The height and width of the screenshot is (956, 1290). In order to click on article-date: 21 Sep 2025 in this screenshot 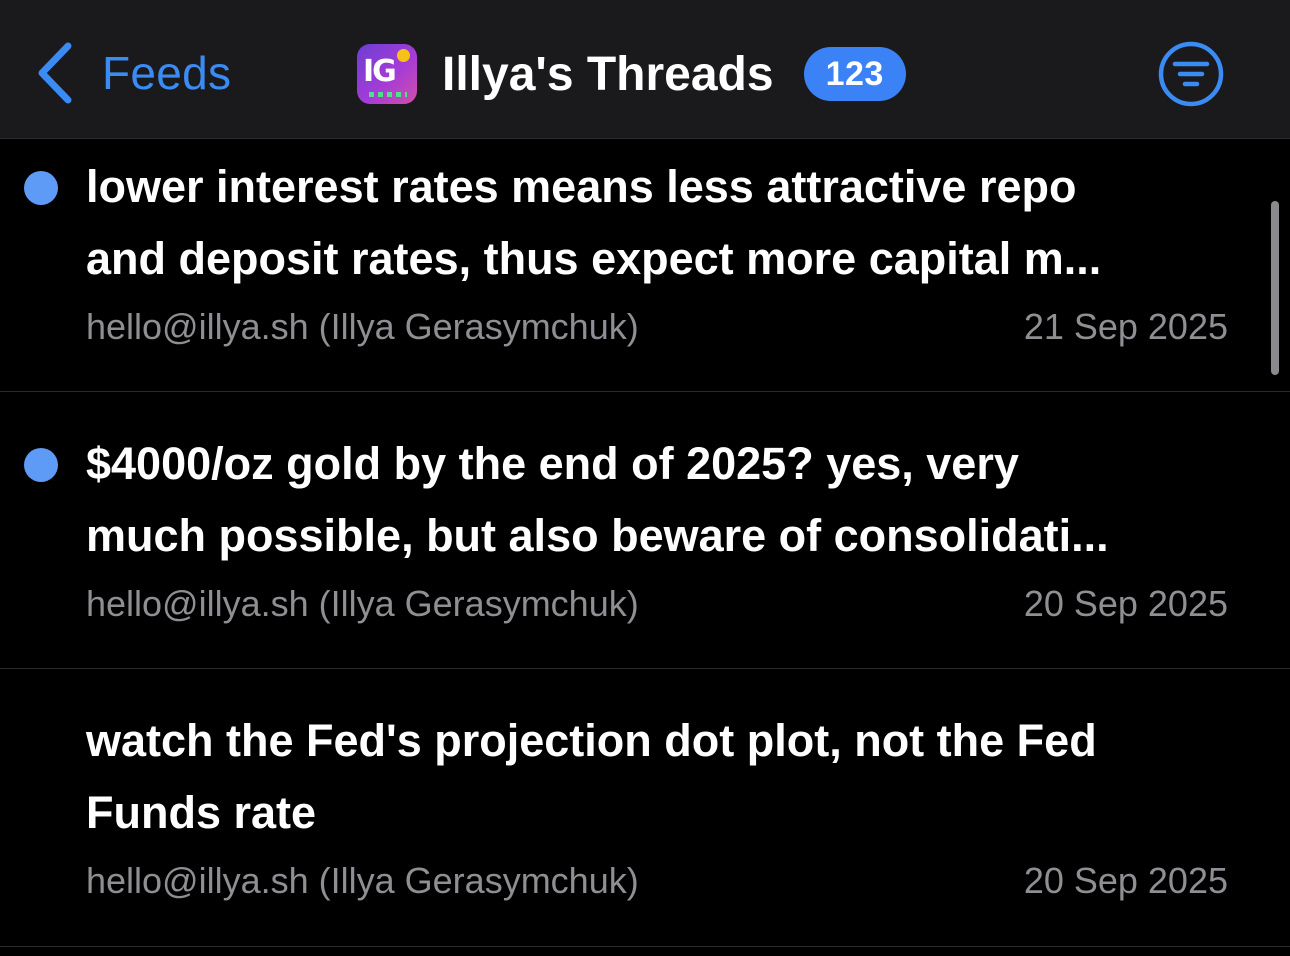, I will do `click(1125, 326)`.